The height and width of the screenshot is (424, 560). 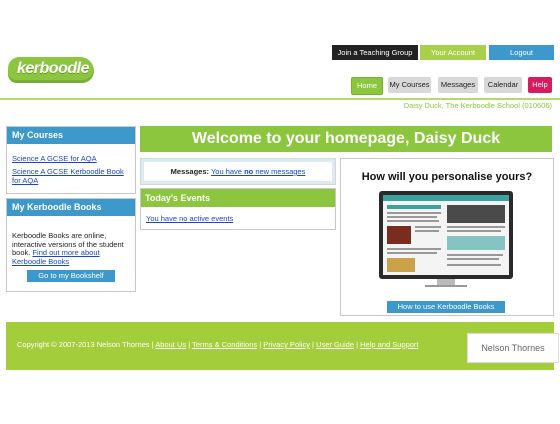 What do you see at coordinates (367, 86) in the screenshot?
I see `nav-home: Home` at bounding box center [367, 86].